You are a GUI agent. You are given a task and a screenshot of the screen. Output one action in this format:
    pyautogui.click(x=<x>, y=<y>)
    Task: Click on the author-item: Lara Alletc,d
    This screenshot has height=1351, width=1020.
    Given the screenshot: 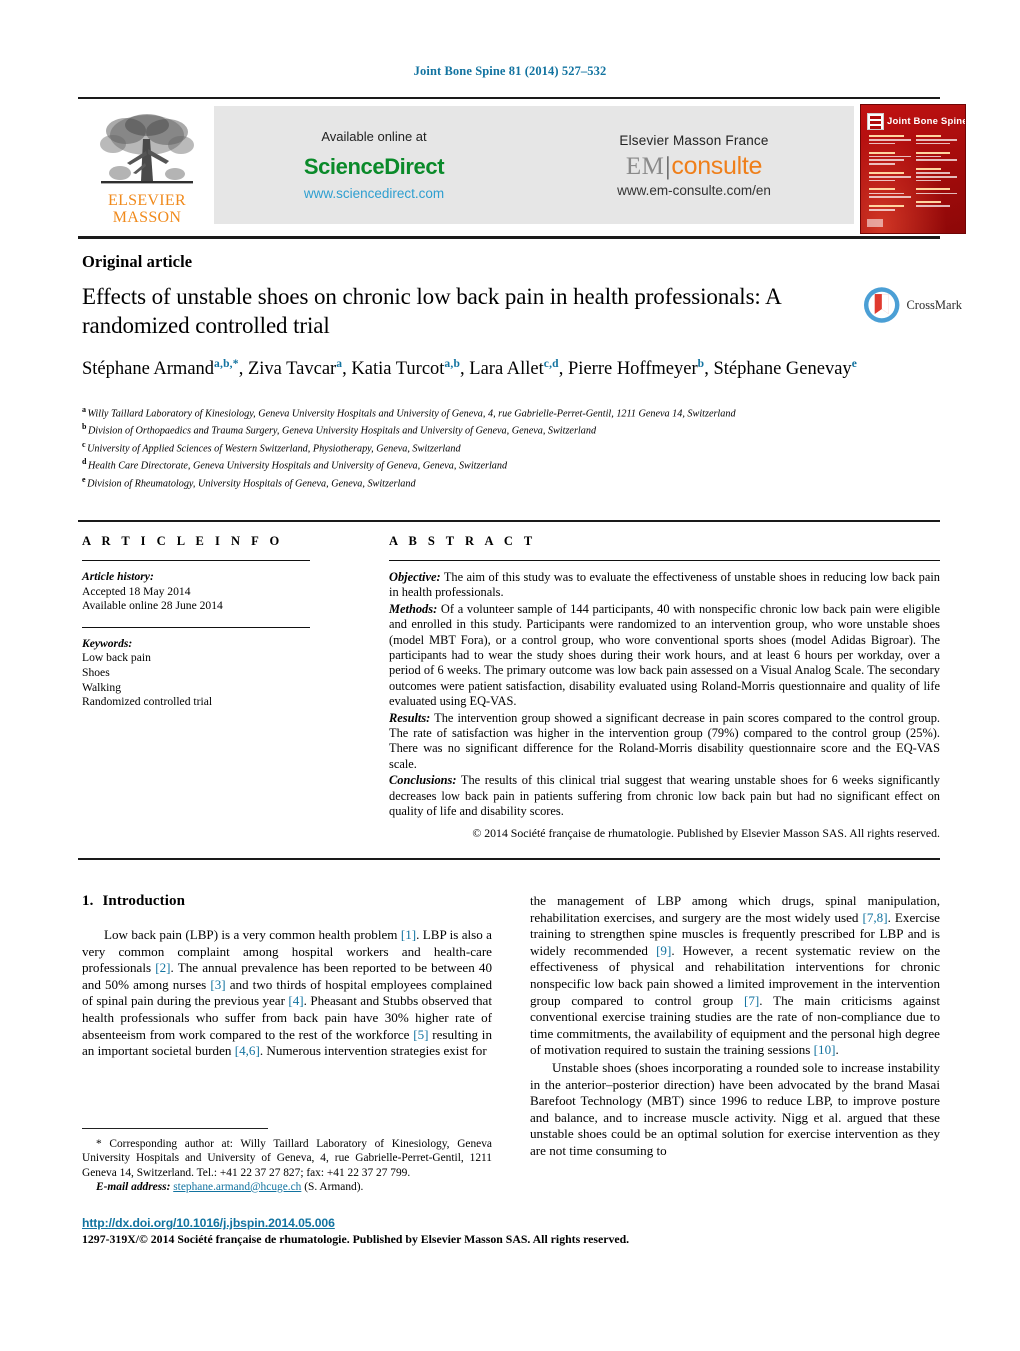 What is the action you would take?
    pyautogui.click(x=514, y=369)
    